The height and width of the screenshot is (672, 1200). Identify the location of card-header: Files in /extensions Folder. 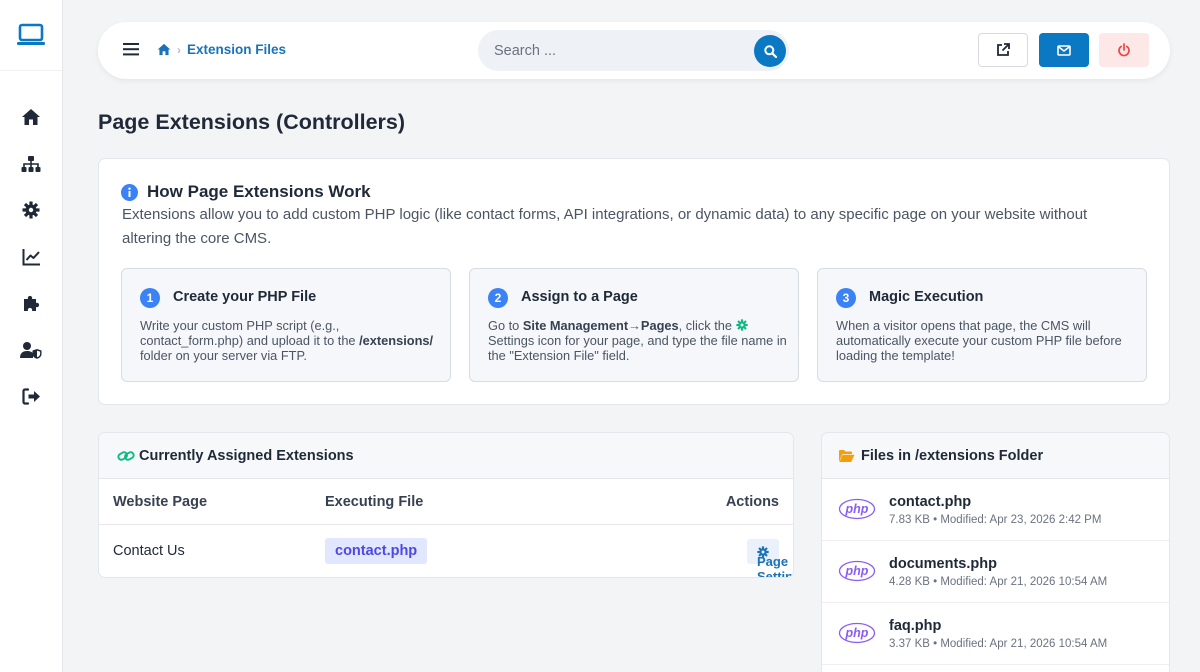
(995, 456).